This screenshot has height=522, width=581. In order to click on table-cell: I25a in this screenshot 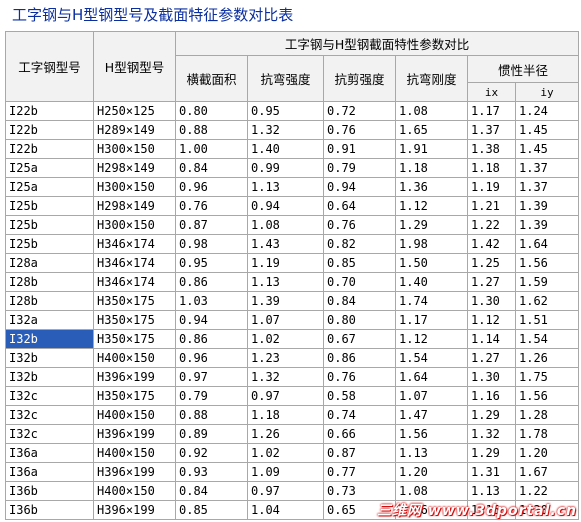, I will do `click(49, 168)`.